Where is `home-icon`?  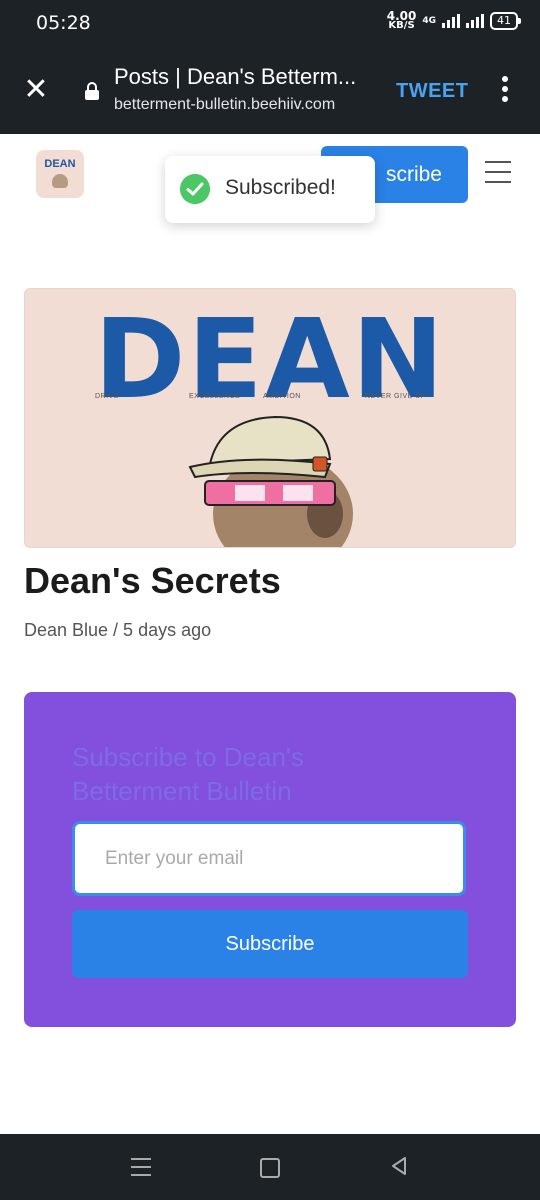
home-icon is located at coordinates (270, 1168).